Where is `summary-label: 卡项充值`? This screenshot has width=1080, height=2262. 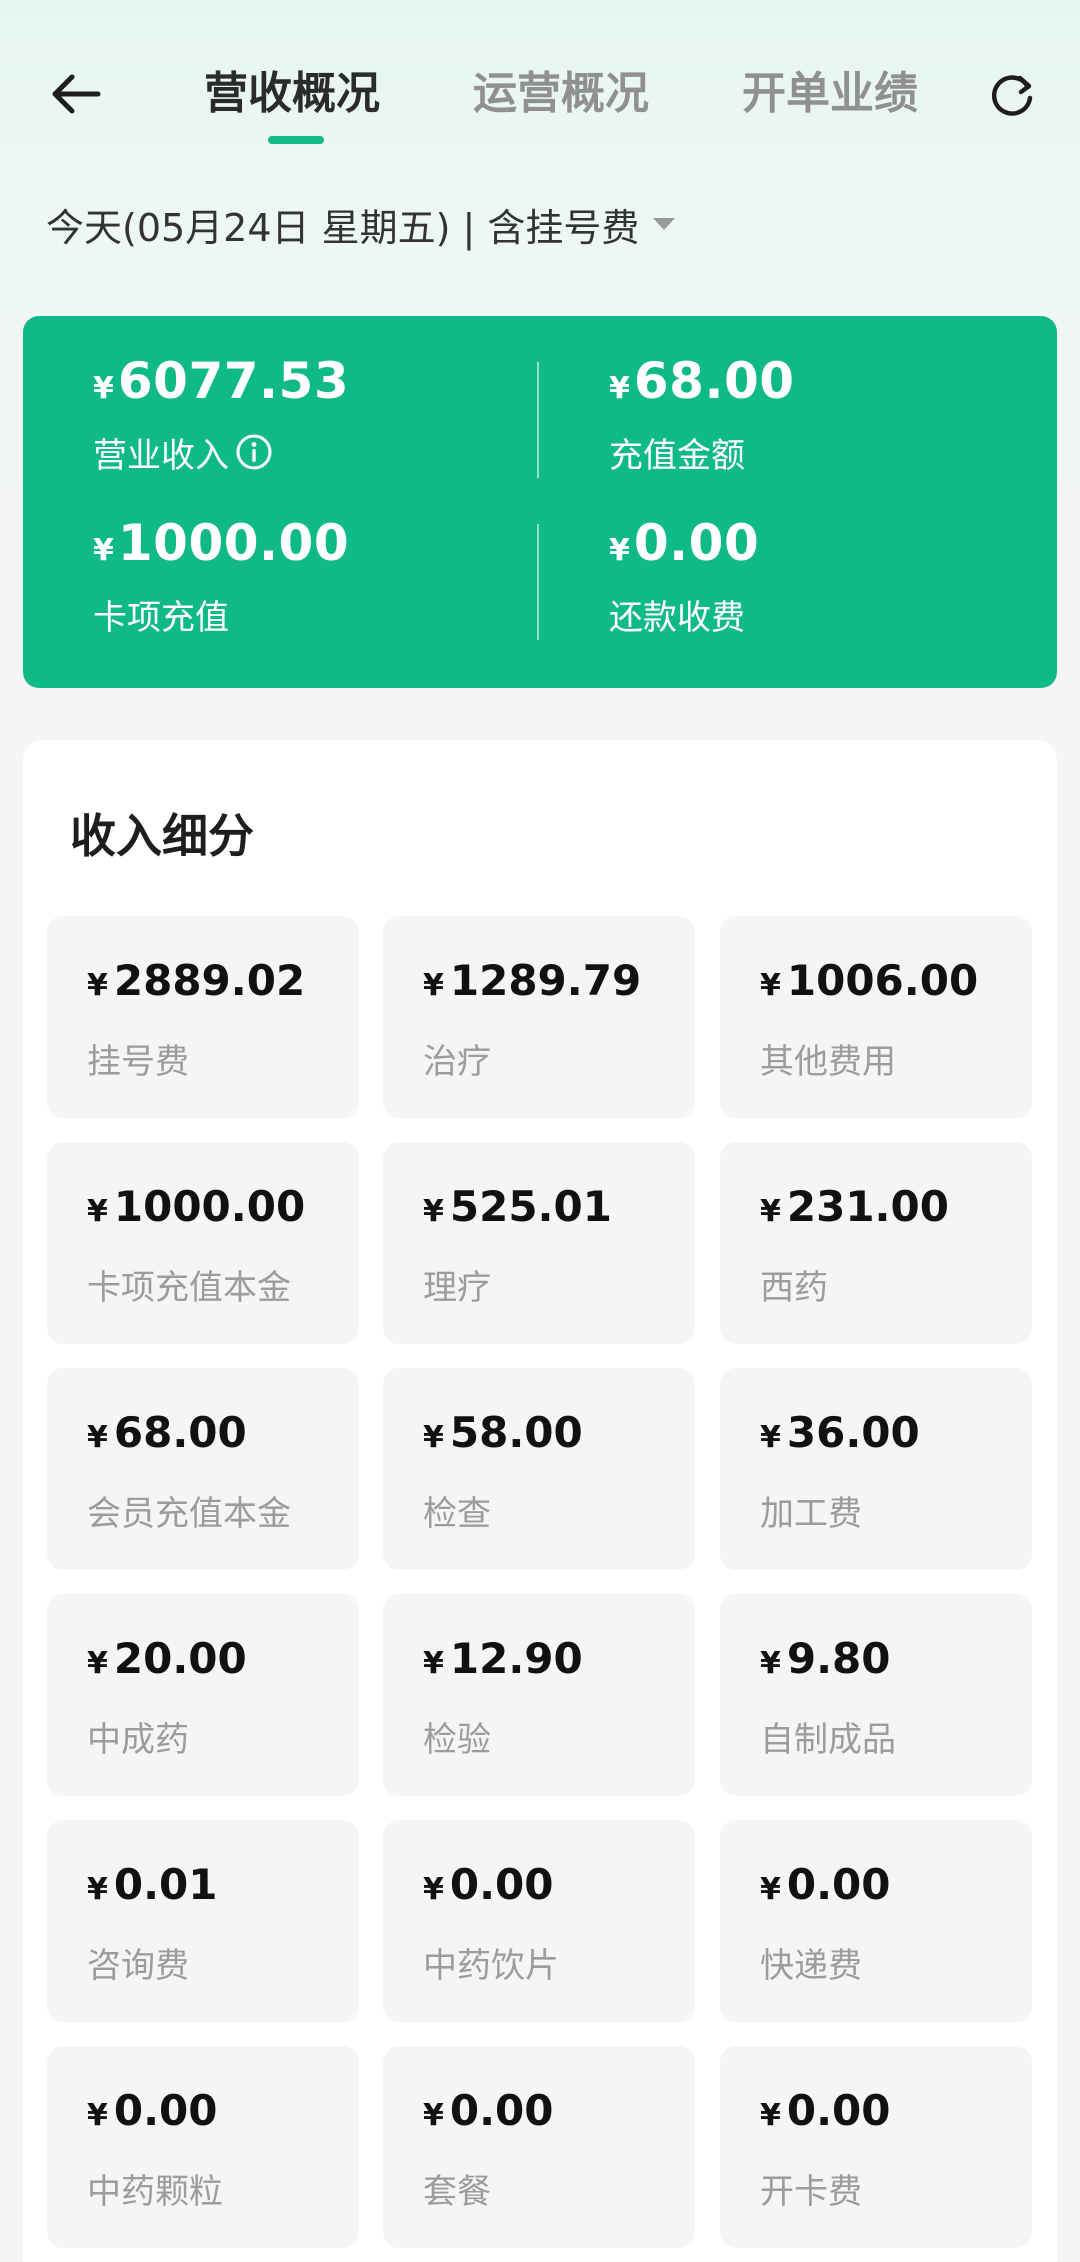 summary-label: 卡项充值 is located at coordinates (161, 617).